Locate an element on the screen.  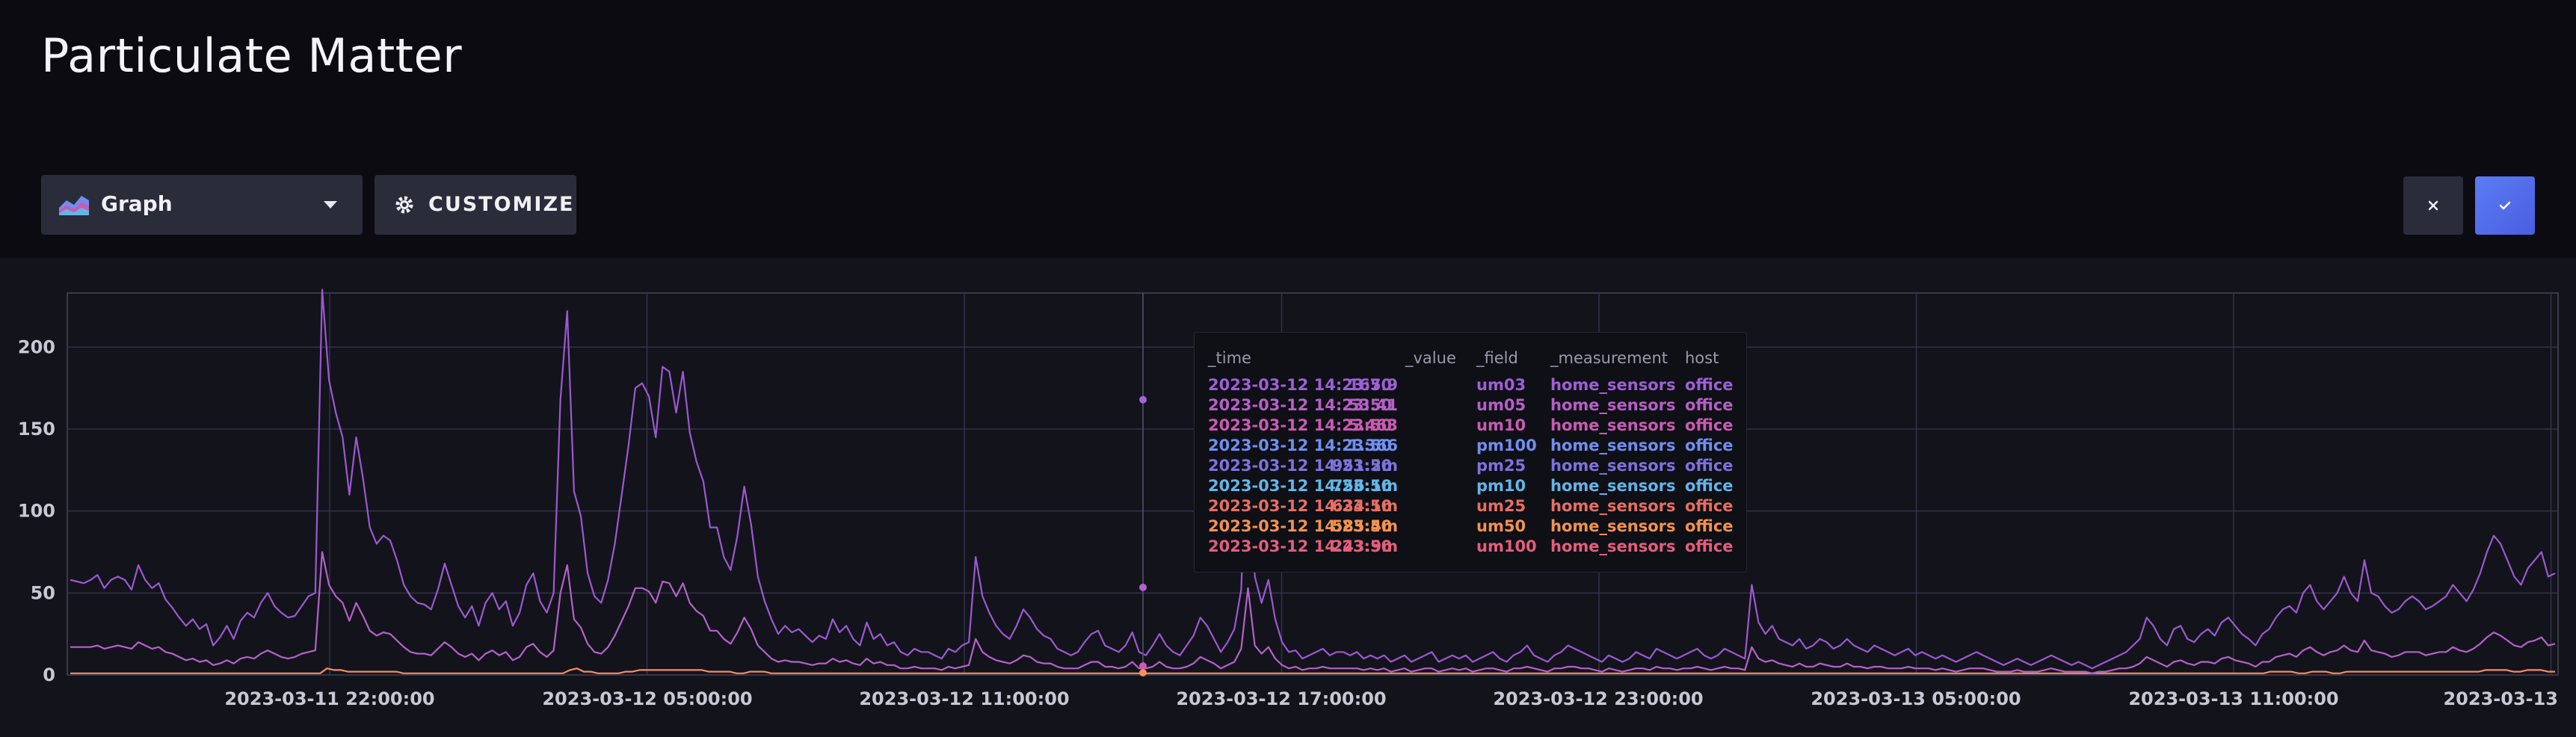
x-tick-label: 2023-03-12 05:00:00 is located at coordinates (647, 698).